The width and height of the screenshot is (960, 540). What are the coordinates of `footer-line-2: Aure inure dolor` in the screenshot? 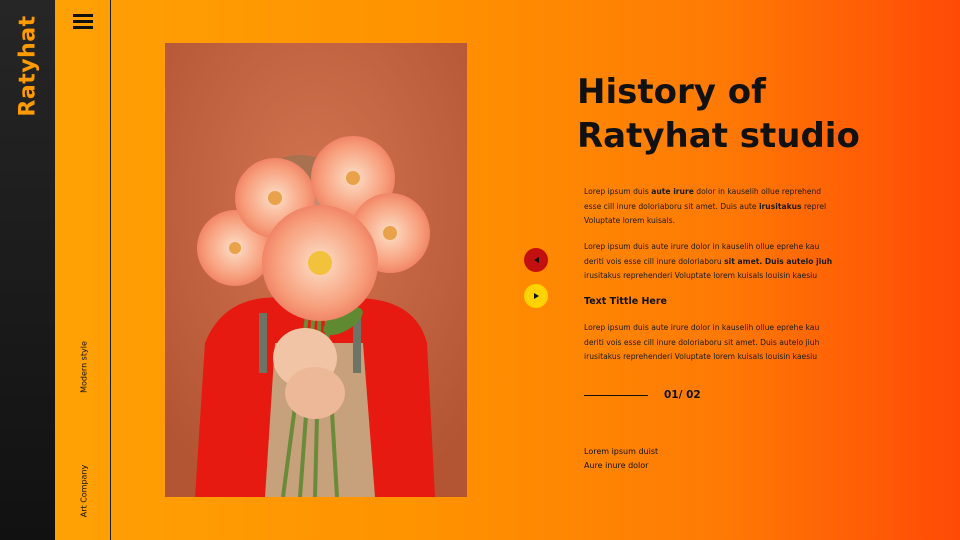 It's located at (616, 465).